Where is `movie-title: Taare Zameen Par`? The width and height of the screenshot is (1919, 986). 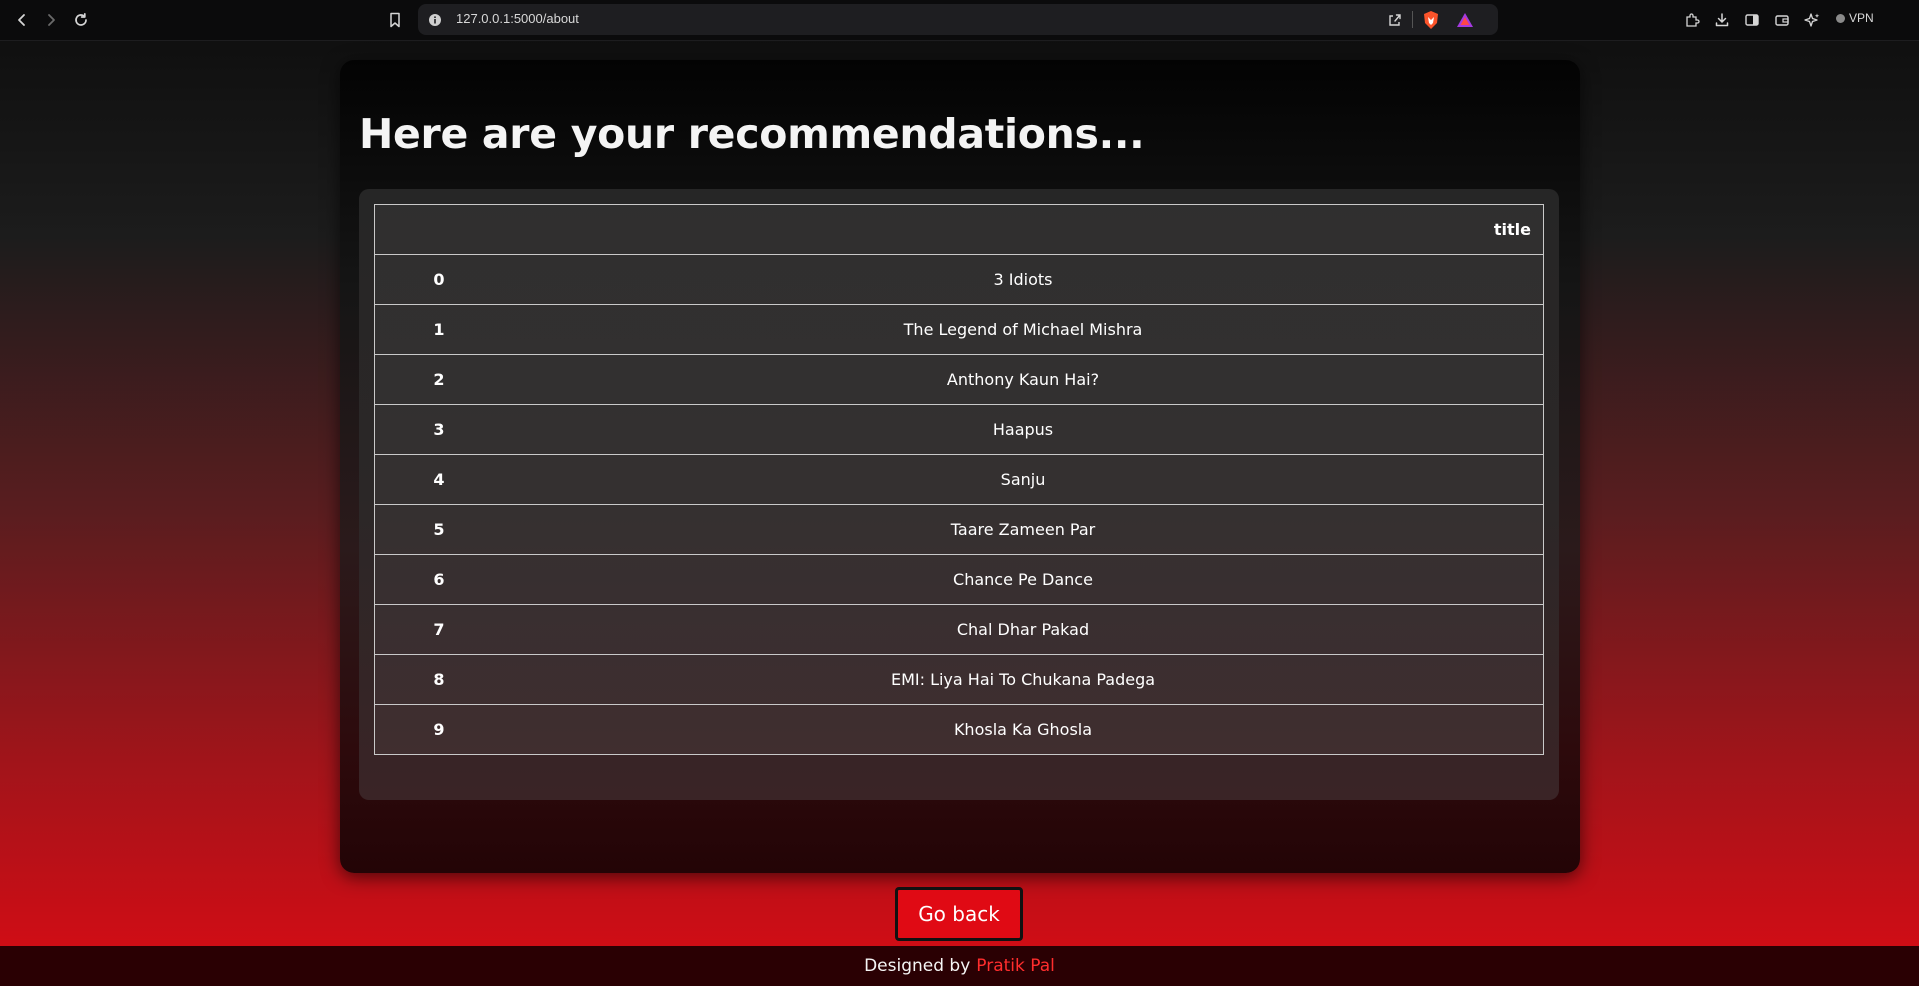 movie-title: Taare Zameen Par is located at coordinates (1023, 529).